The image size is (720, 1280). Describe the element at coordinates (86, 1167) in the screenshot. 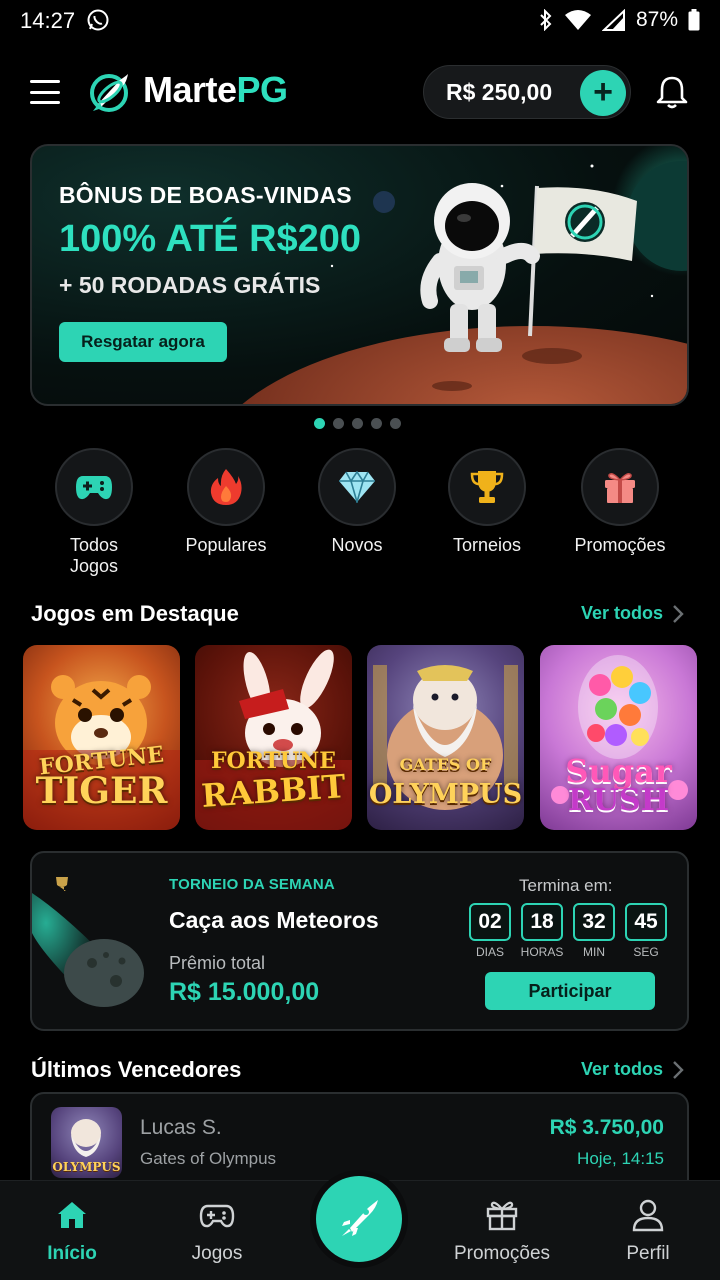

I see `thumb-label: OLYMPUS` at that location.